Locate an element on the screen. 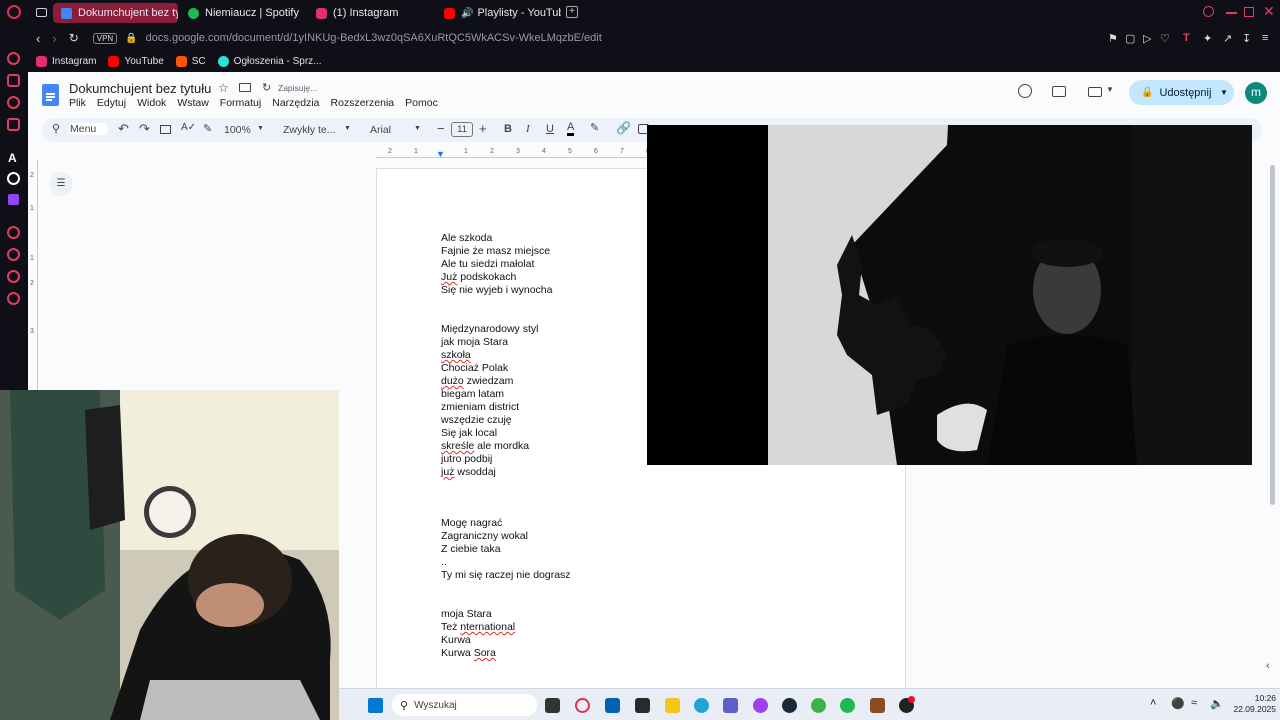 This screenshot has height=720, width=1280. menu-icon: ≡ is located at coordinates (1265, 38).